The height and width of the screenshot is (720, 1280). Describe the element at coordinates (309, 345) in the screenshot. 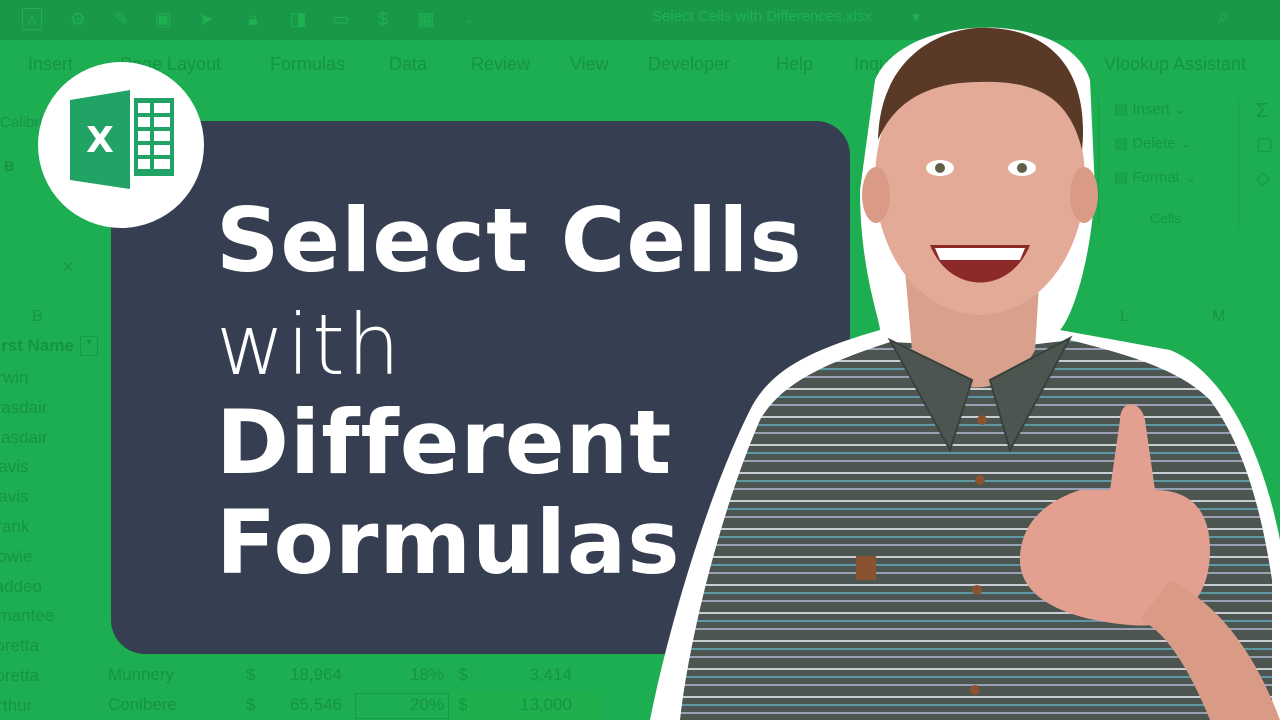

I see `title-line-2: with` at that location.